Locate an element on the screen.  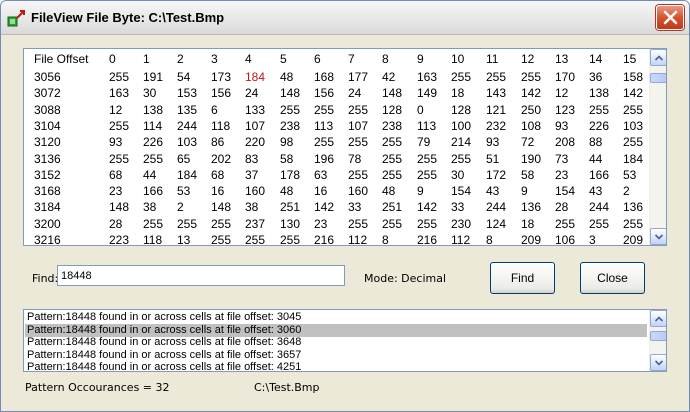
find-input is located at coordinates (201, 275).